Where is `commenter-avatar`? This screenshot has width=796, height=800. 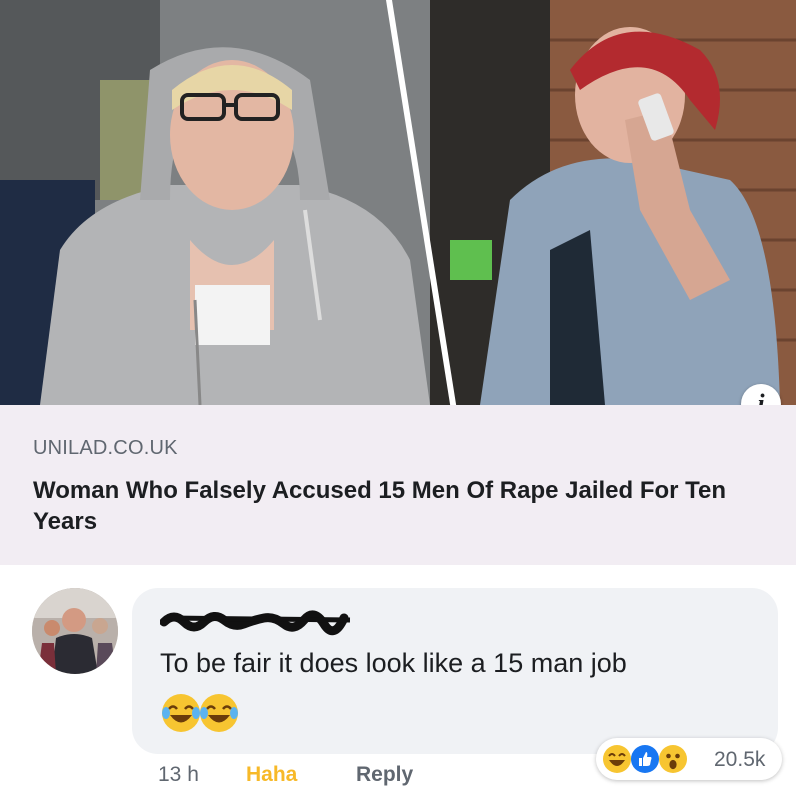 commenter-avatar is located at coordinates (75, 631).